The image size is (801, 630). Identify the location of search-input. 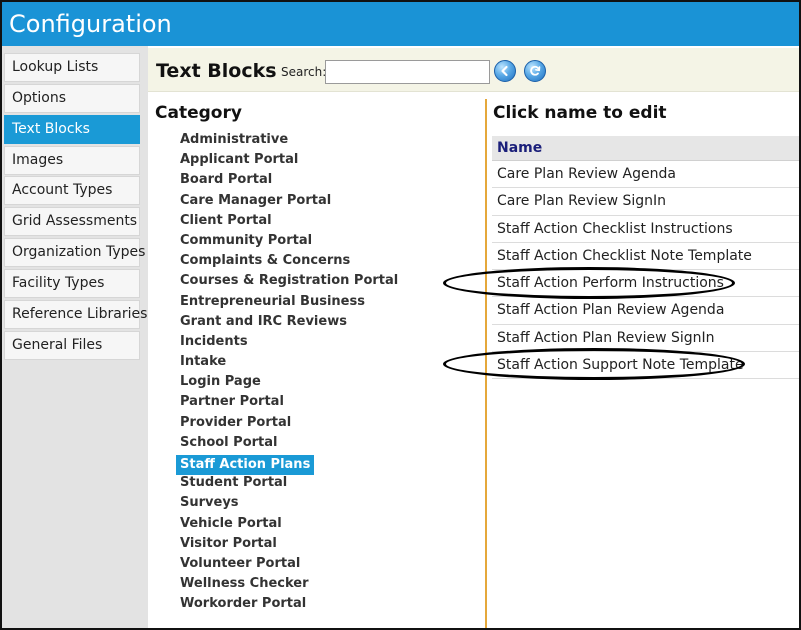
(407, 72).